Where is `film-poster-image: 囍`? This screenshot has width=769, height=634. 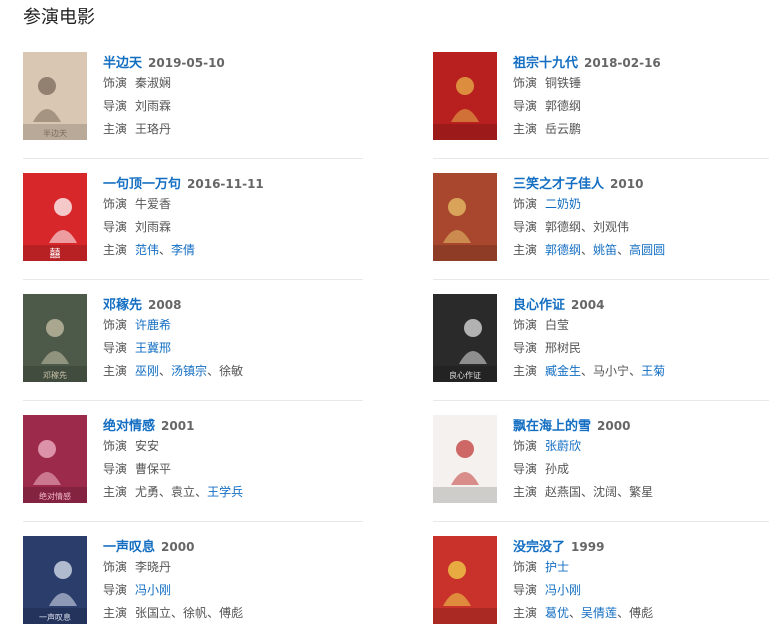 film-poster-image: 囍 is located at coordinates (55, 217).